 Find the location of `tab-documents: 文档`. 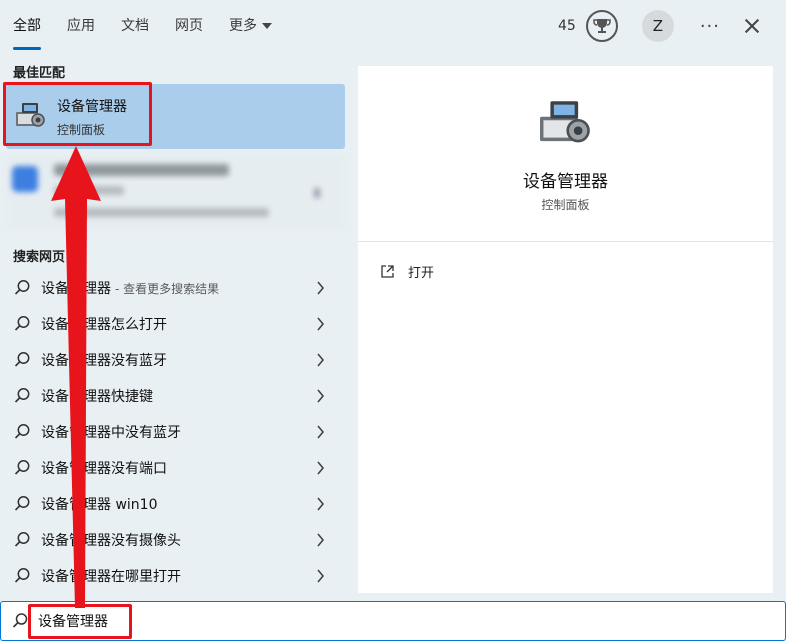

tab-documents: 文档 is located at coordinates (135, 26).